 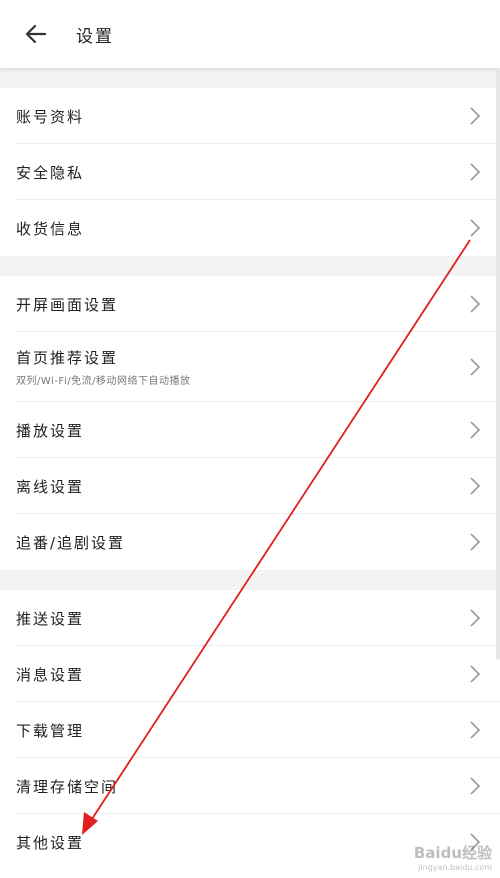 I want to click on settings-item-label: 收货信息, so click(x=50, y=228).